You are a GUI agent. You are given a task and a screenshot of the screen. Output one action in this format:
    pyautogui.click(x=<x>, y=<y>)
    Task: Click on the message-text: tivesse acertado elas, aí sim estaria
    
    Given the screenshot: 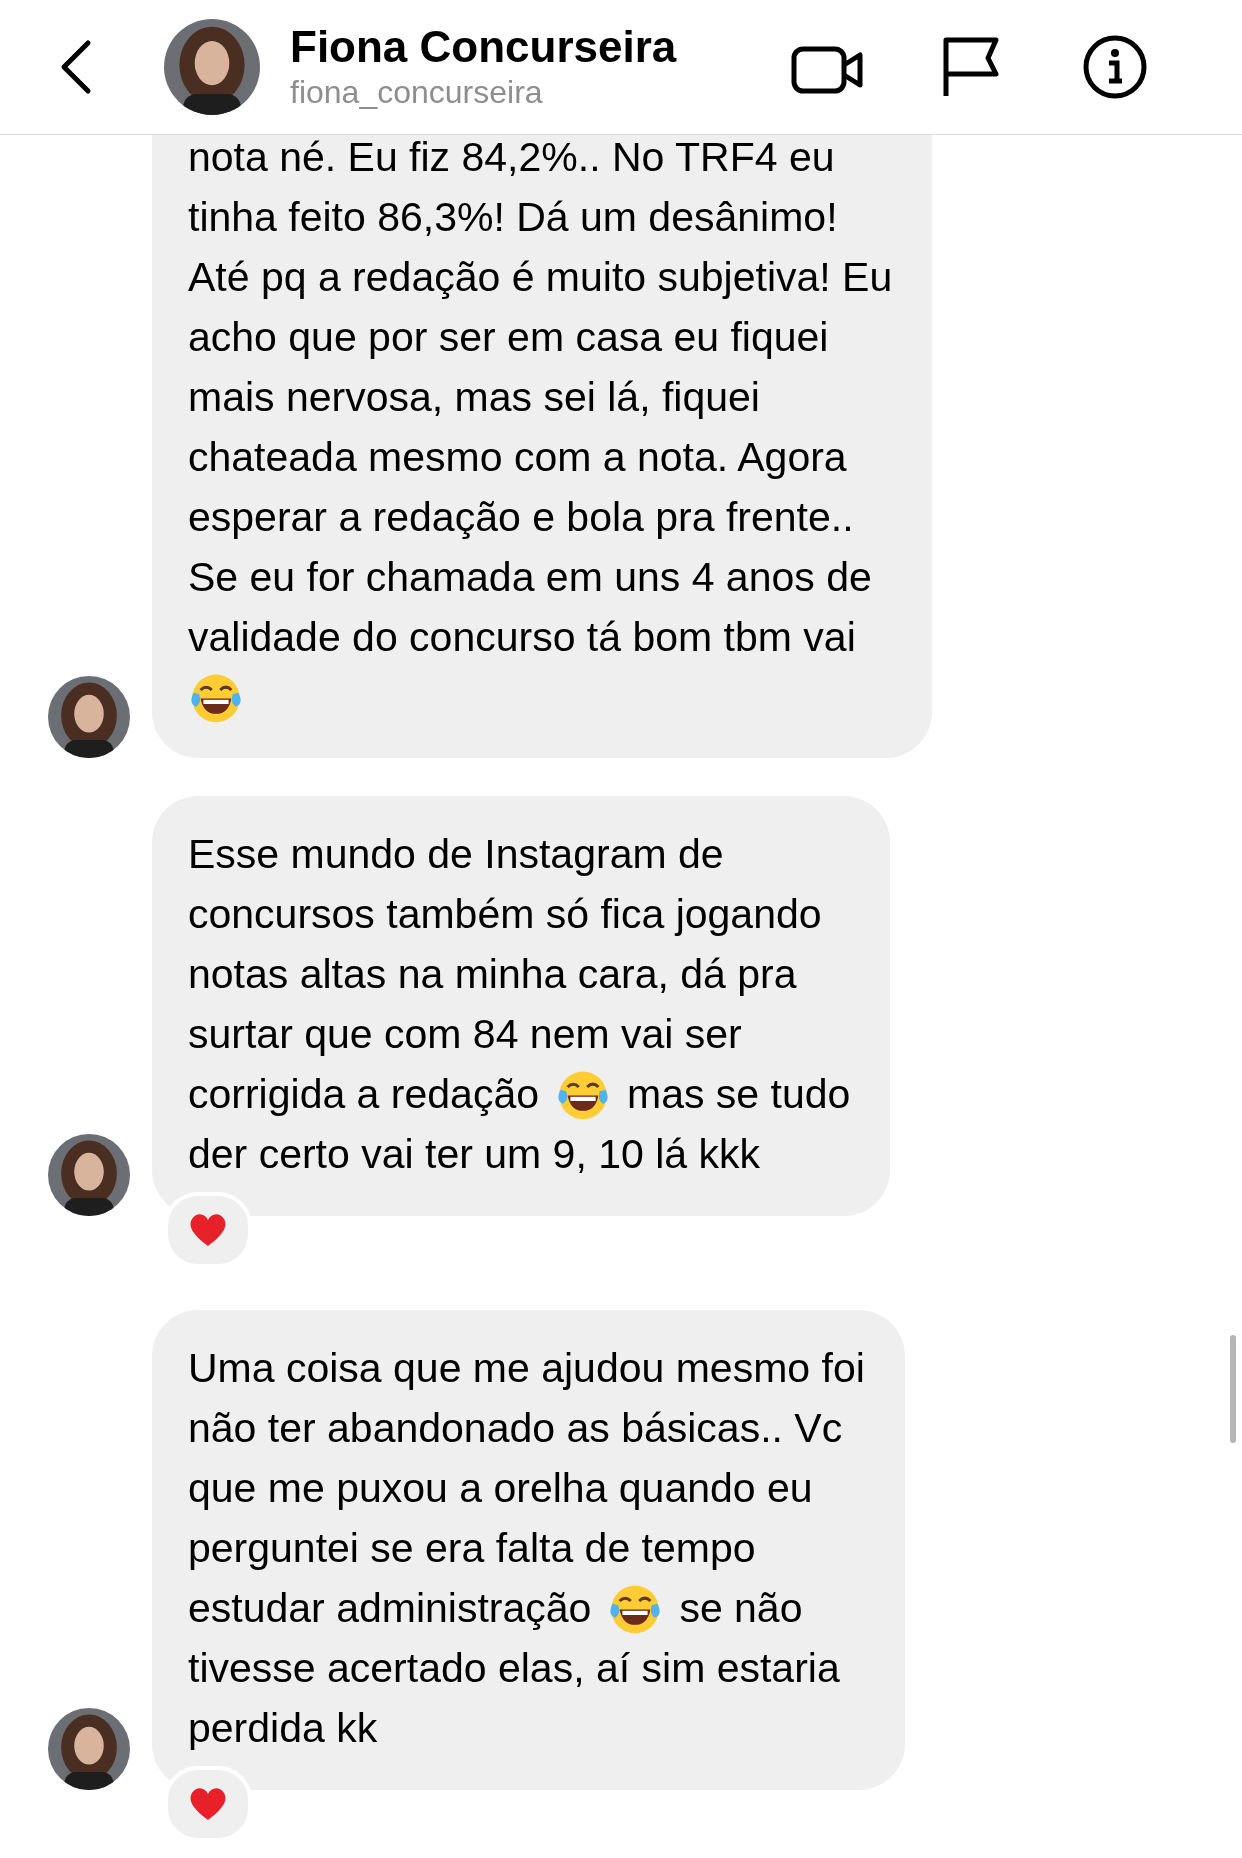 What is the action you would take?
    pyautogui.click(x=514, y=1668)
    